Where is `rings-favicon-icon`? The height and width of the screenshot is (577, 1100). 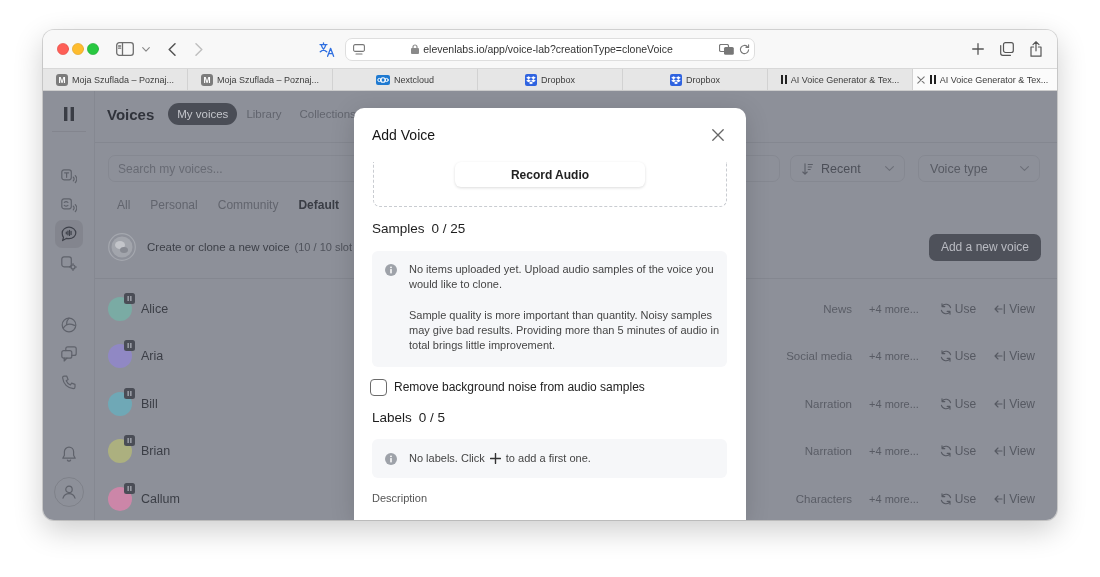 rings-favicon-icon is located at coordinates (383, 79).